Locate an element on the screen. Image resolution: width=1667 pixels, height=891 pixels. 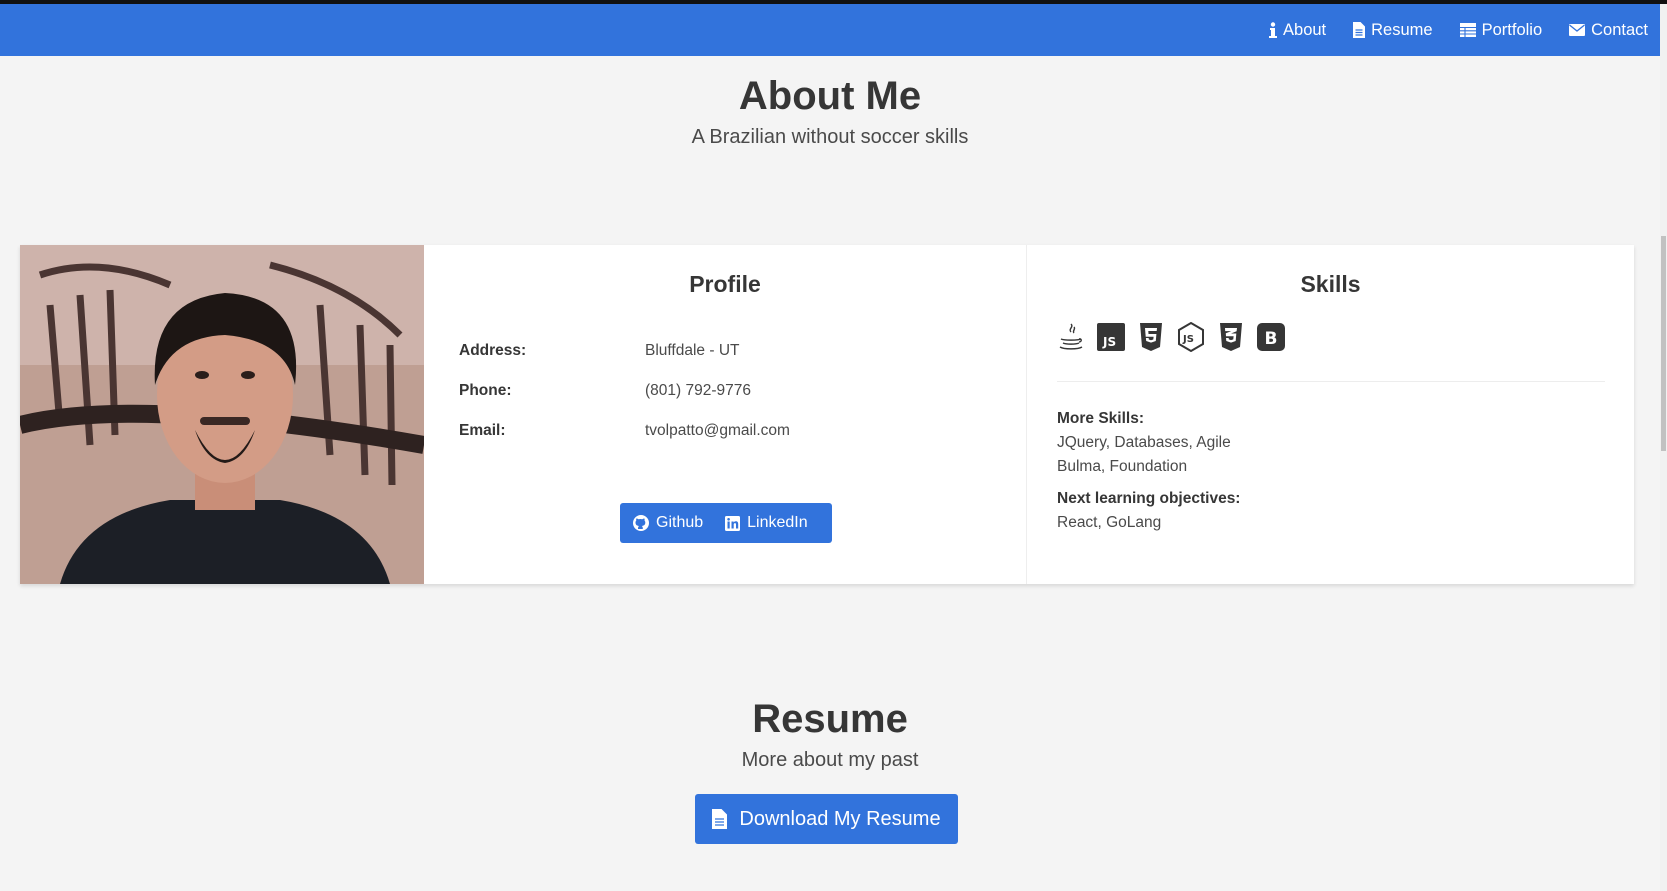
nav-item-portfolio: Portfolio is located at coordinates (1501, 30).